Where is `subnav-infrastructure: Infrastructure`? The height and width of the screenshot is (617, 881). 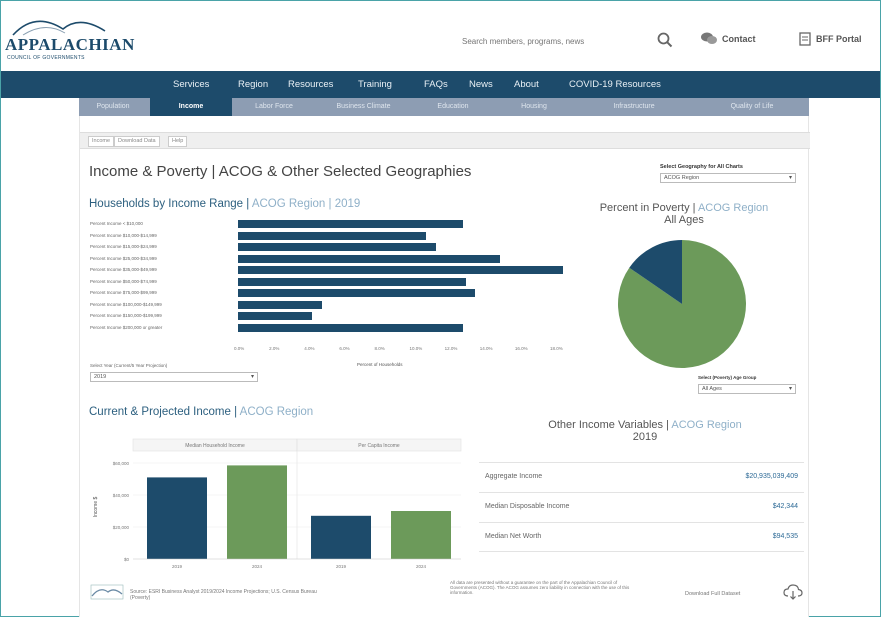 subnav-infrastructure: Infrastructure is located at coordinates (634, 107).